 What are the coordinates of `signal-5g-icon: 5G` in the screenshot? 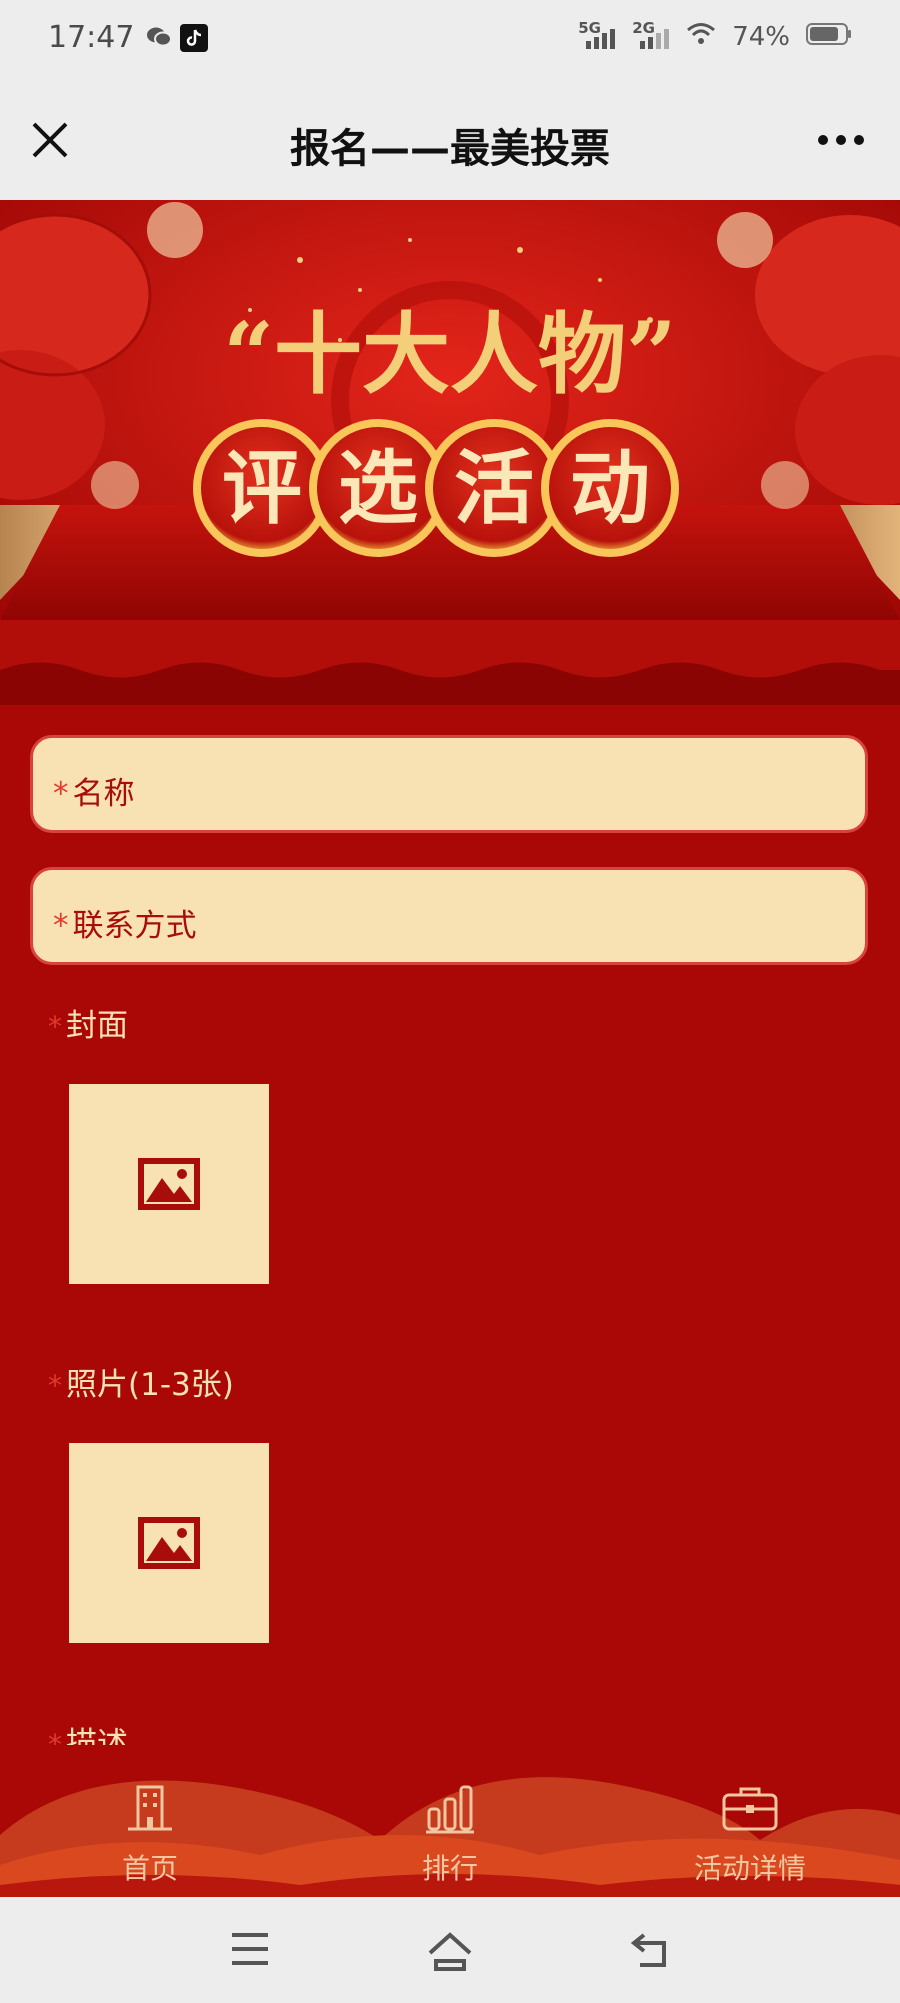 It's located at (597, 35).